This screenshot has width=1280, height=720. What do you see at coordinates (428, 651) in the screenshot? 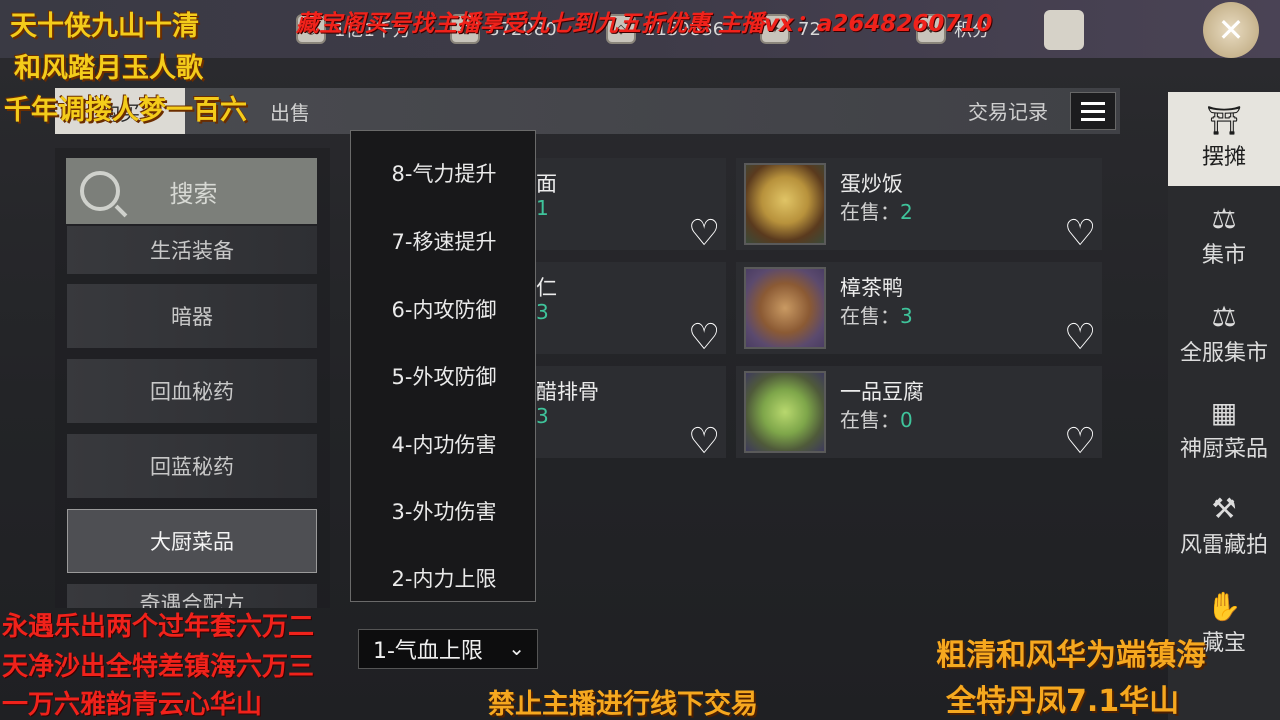
I see `select-value: 1-气血上限` at bounding box center [428, 651].